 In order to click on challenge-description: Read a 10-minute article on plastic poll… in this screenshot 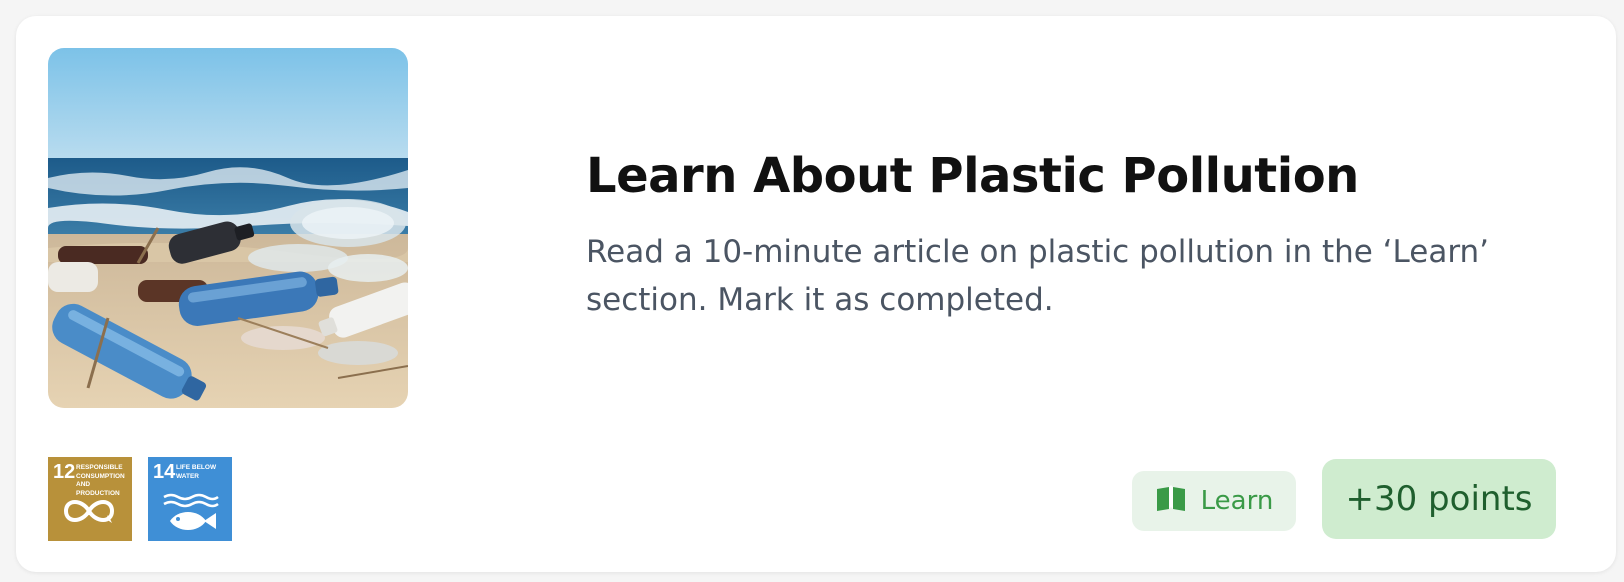, I will do `click(1038, 276)`.